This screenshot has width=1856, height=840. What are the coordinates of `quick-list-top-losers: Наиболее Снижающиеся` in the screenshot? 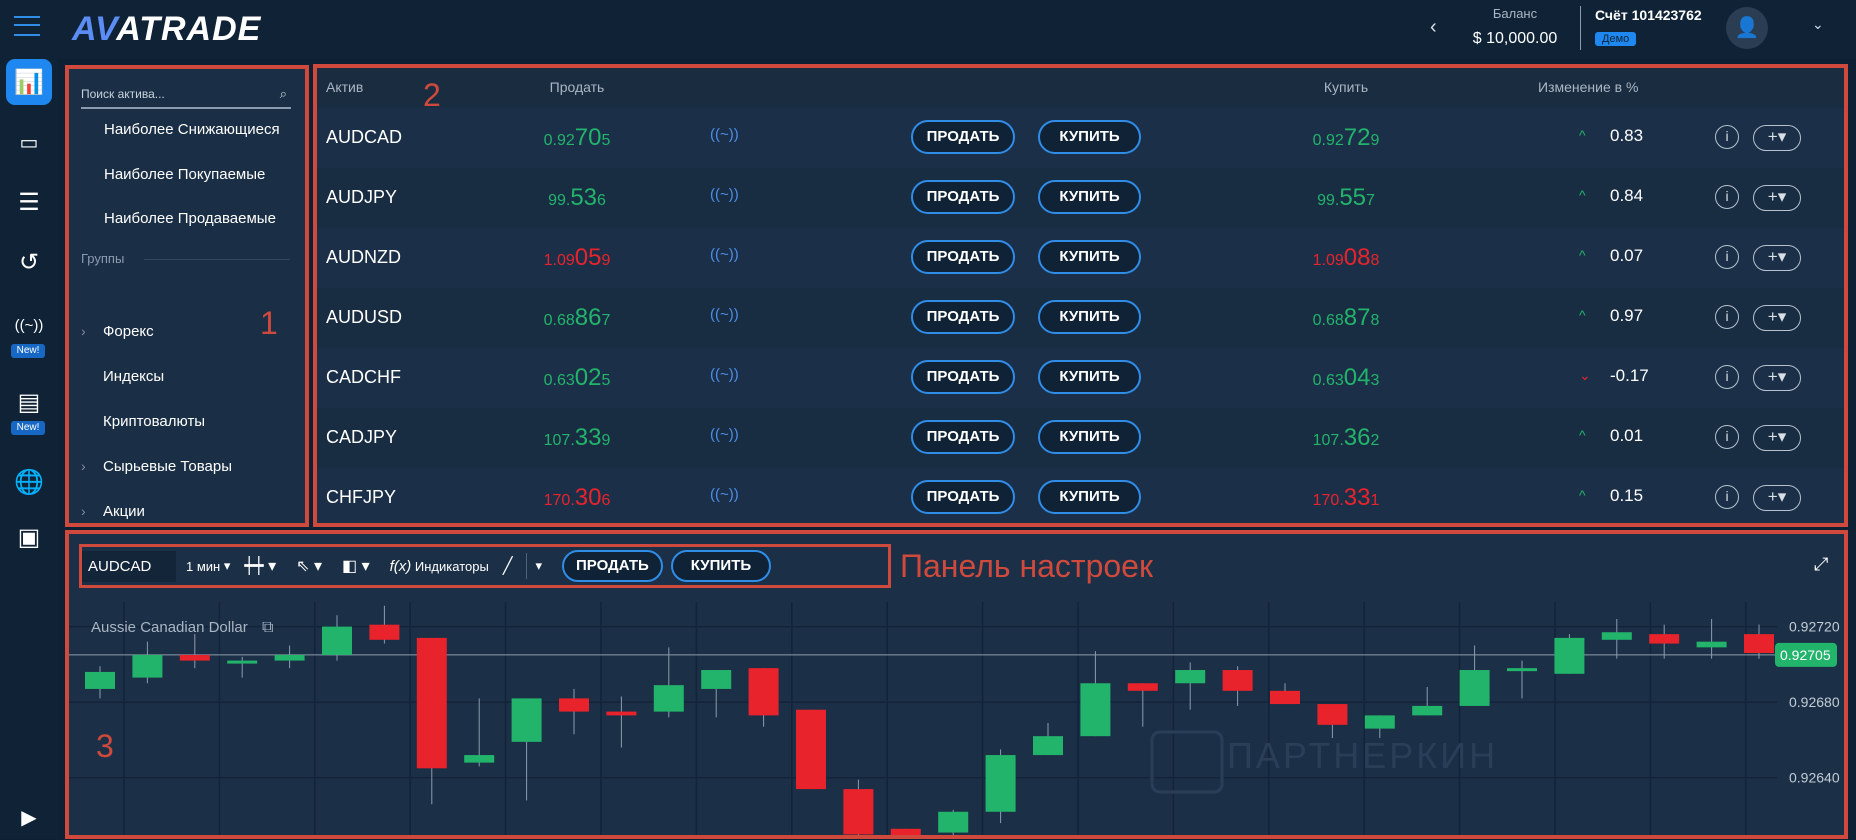 It's located at (192, 129).